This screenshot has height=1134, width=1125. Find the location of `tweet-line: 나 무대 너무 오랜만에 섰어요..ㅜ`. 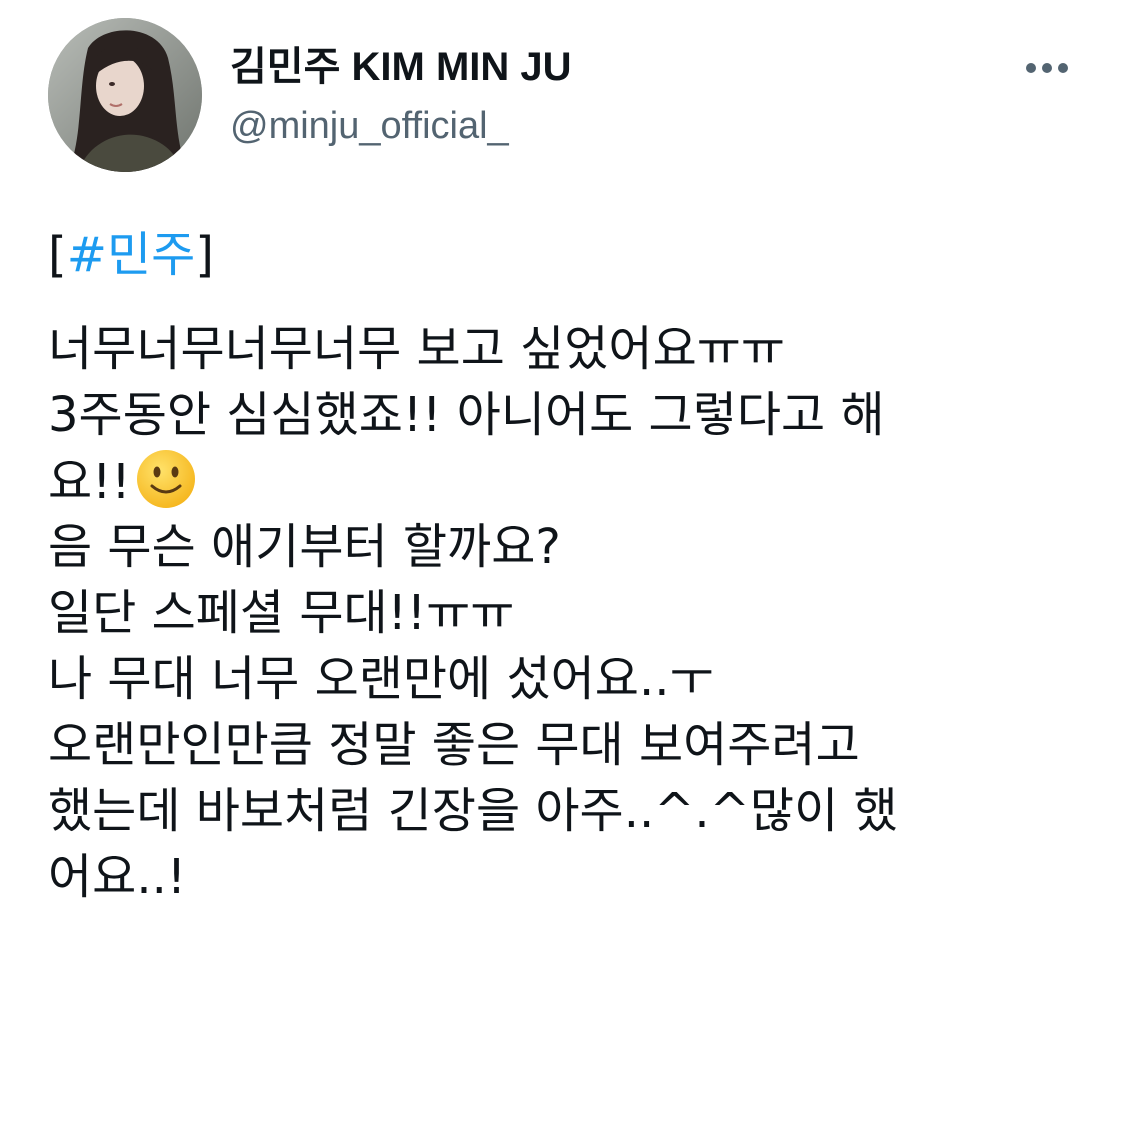

tweet-line: 나 무대 너무 오랜만에 섰어요..ㅜ is located at coordinates (381, 679).